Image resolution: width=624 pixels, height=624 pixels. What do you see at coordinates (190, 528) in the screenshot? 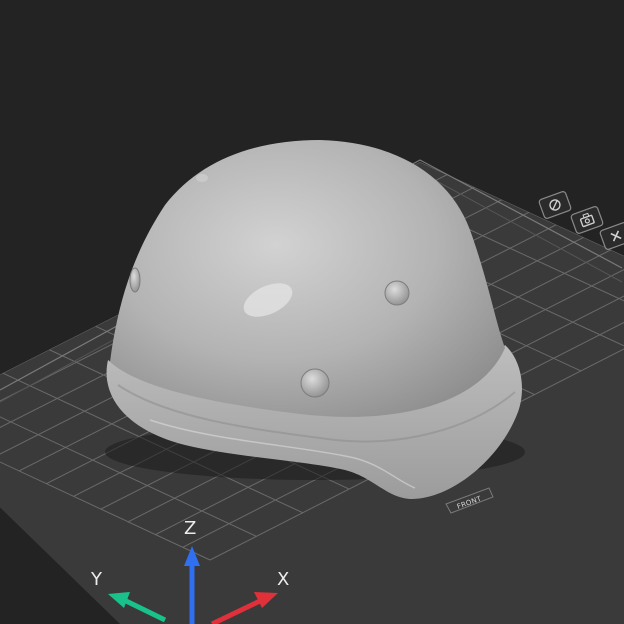
I see `z-axis-label: Z` at bounding box center [190, 528].